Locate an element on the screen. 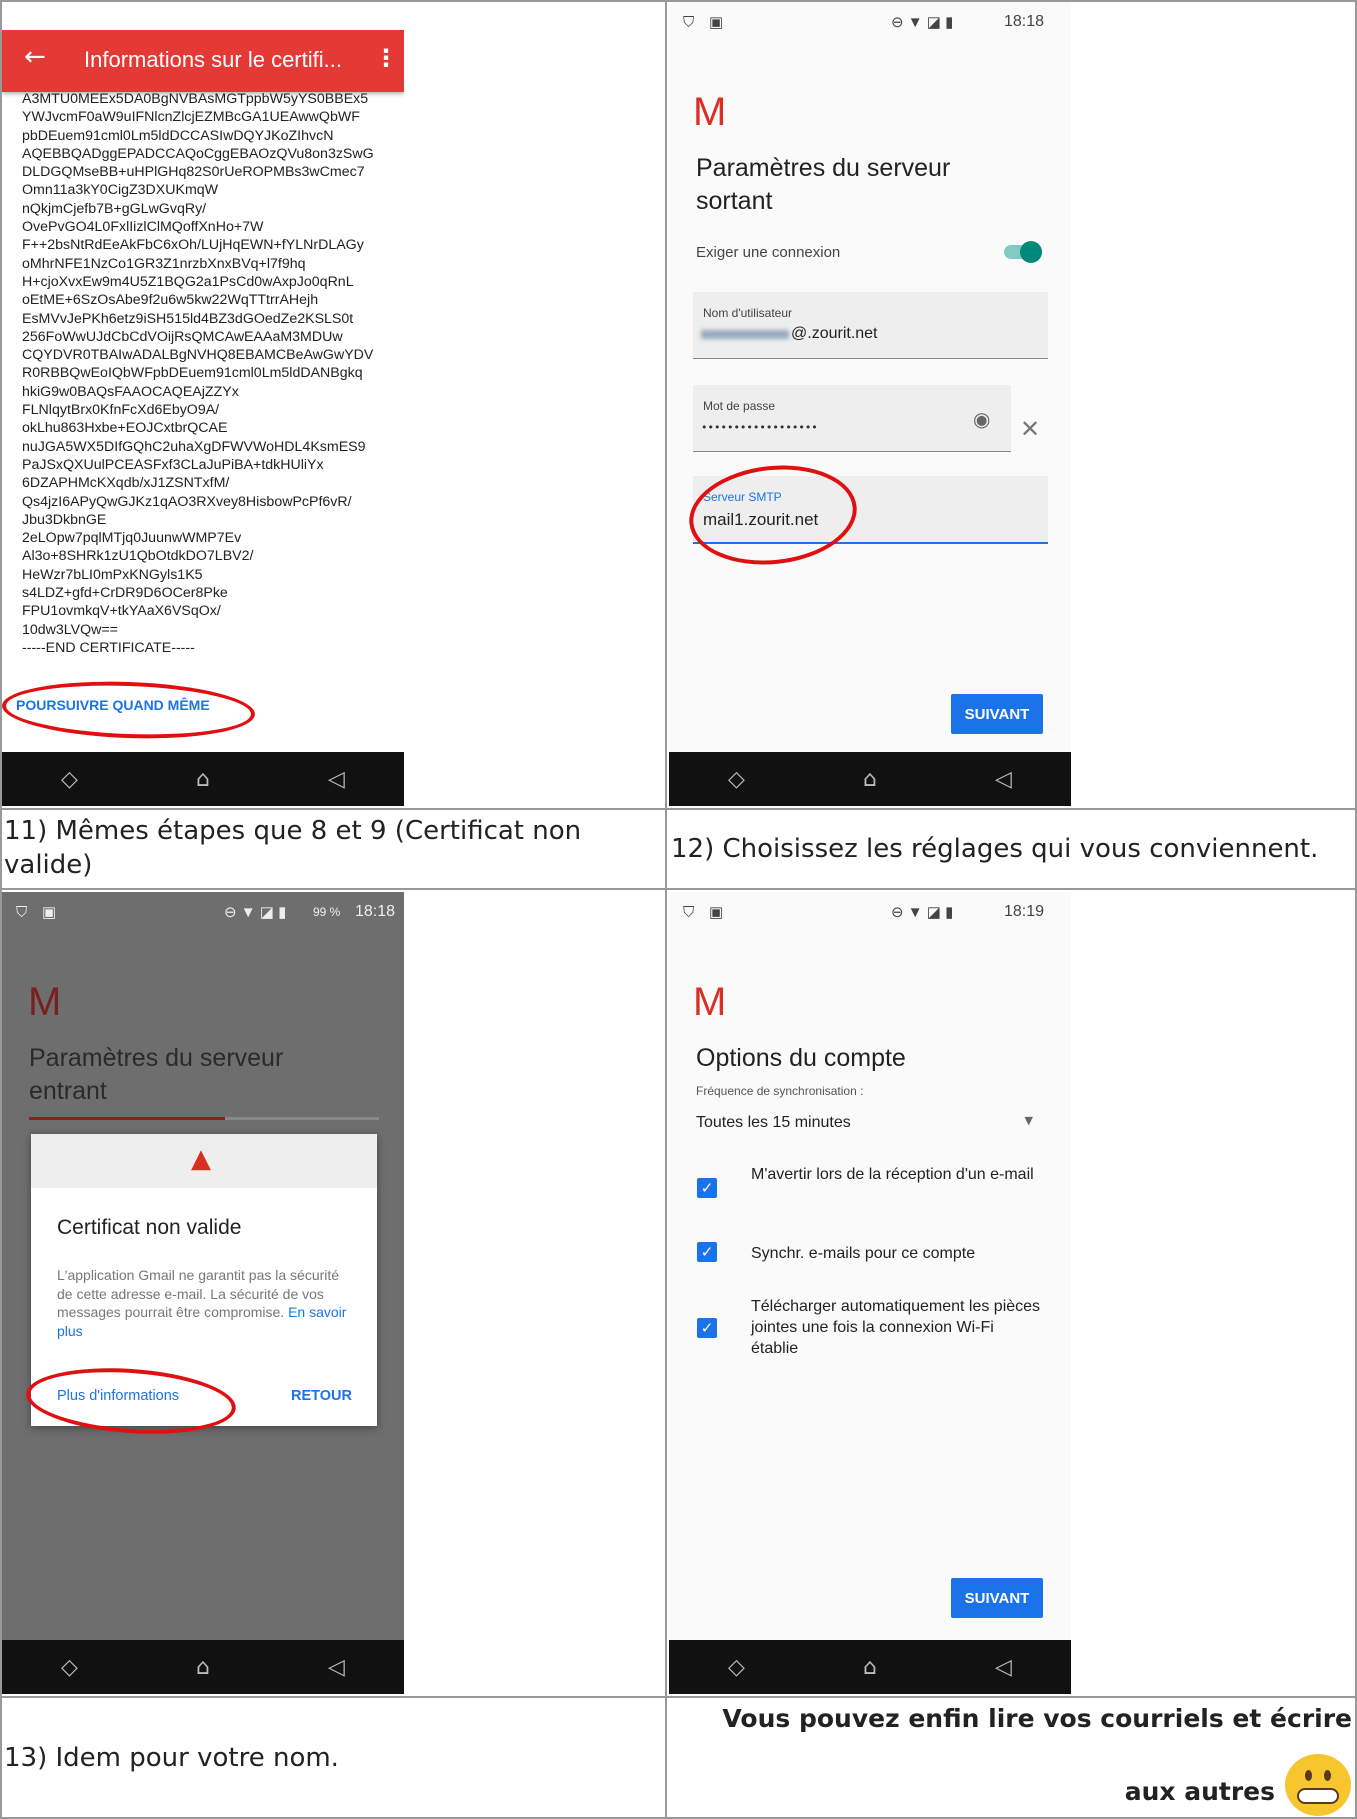  android-nav-bar: ◇ ⌂ ◁ is located at coordinates (870, 779).